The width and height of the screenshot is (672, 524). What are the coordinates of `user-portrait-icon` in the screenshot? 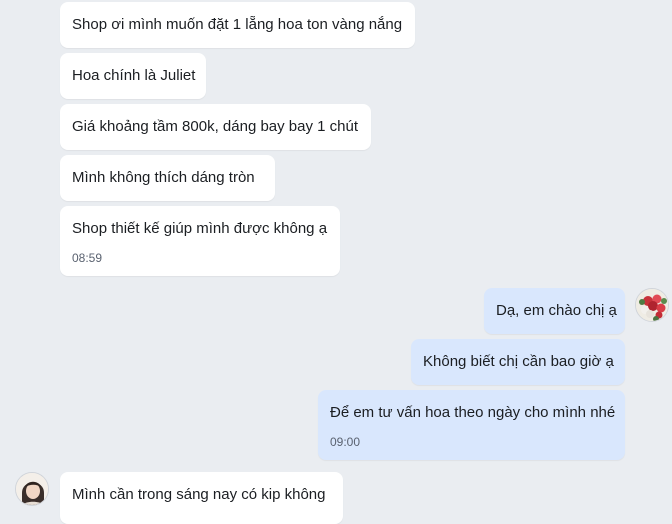 It's located at (32, 489).